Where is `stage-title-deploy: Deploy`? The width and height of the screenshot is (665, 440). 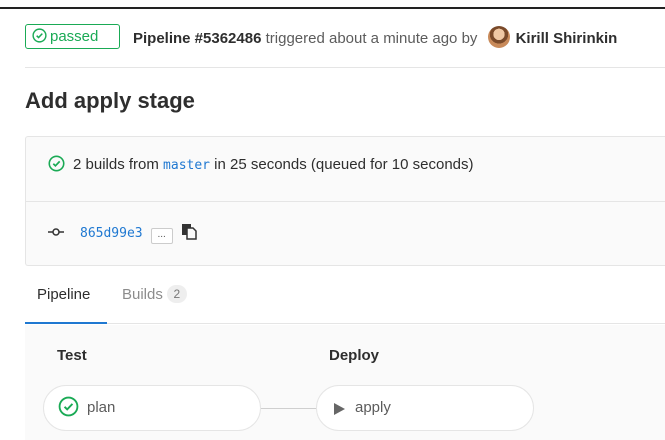
stage-title-deploy: Deploy is located at coordinates (354, 355).